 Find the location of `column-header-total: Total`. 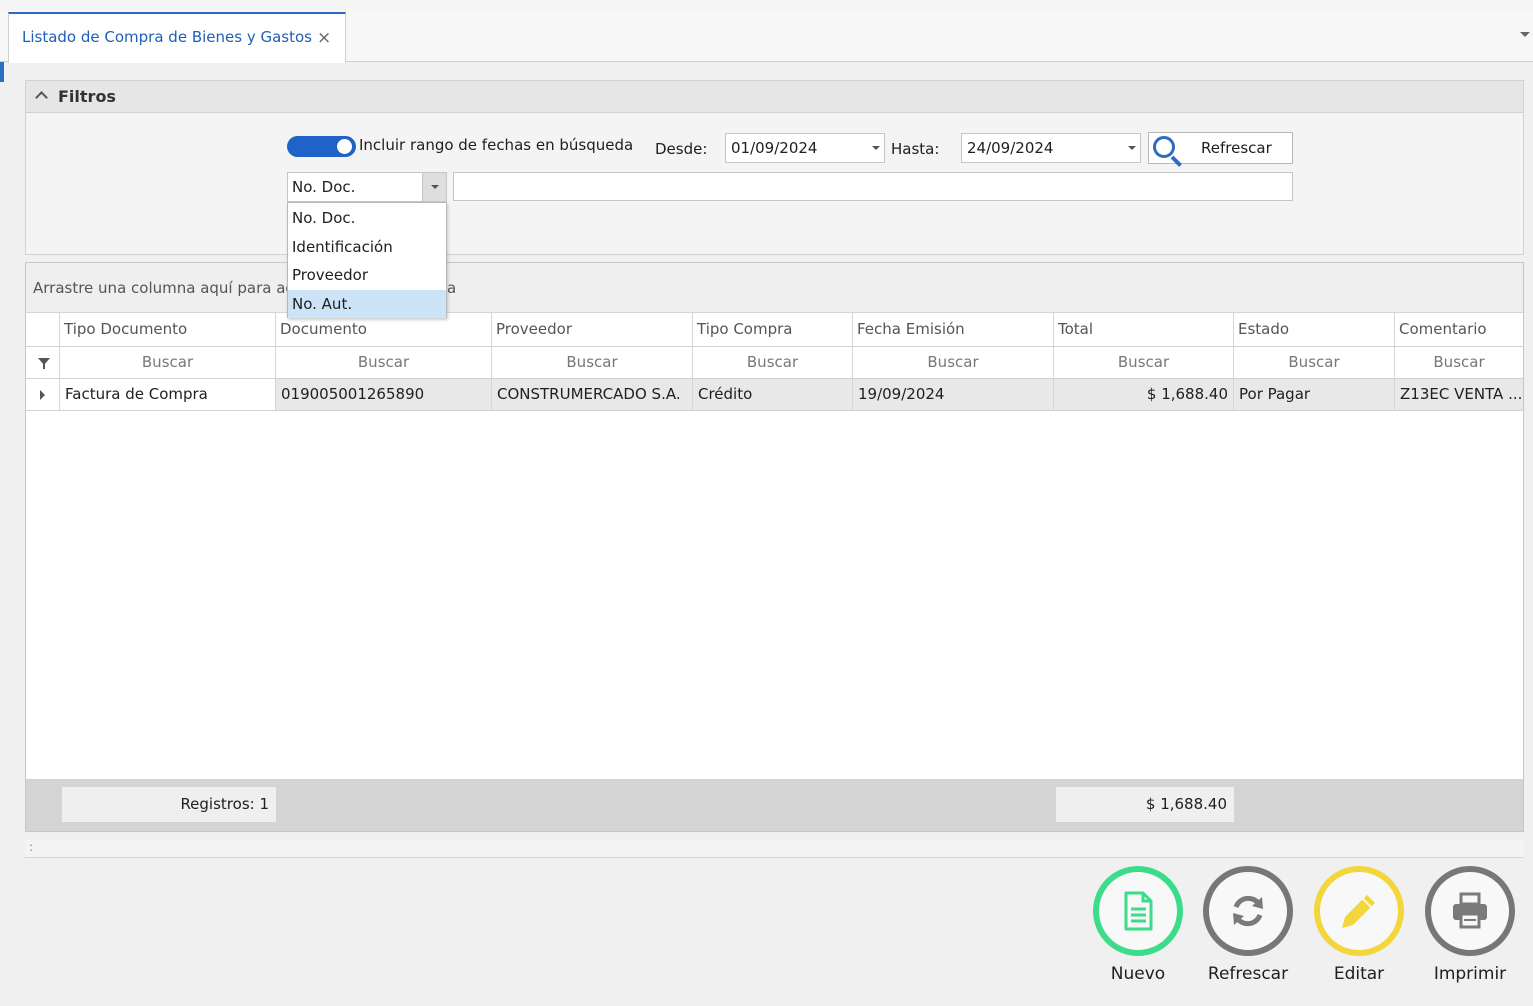

column-header-total: Total is located at coordinates (1144, 329).